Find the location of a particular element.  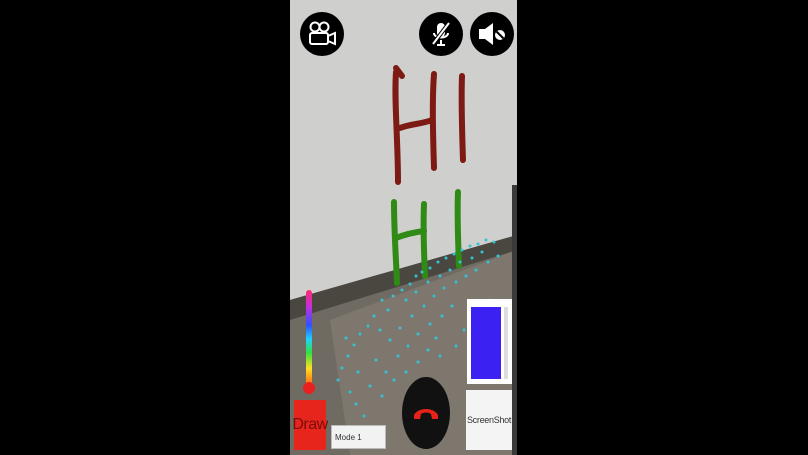

video-camera-icon is located at coordinates (322, 33).